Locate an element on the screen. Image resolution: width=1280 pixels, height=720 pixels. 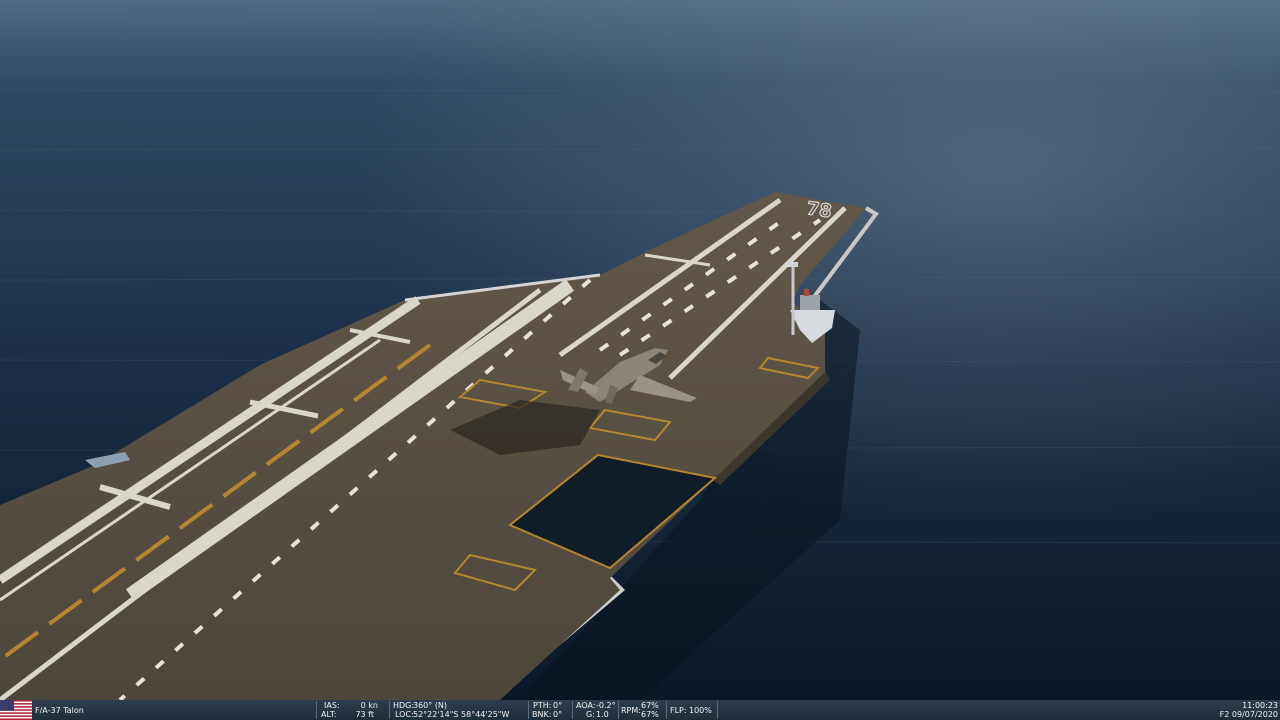
g-label: G: is located at coordinates (590, 714).